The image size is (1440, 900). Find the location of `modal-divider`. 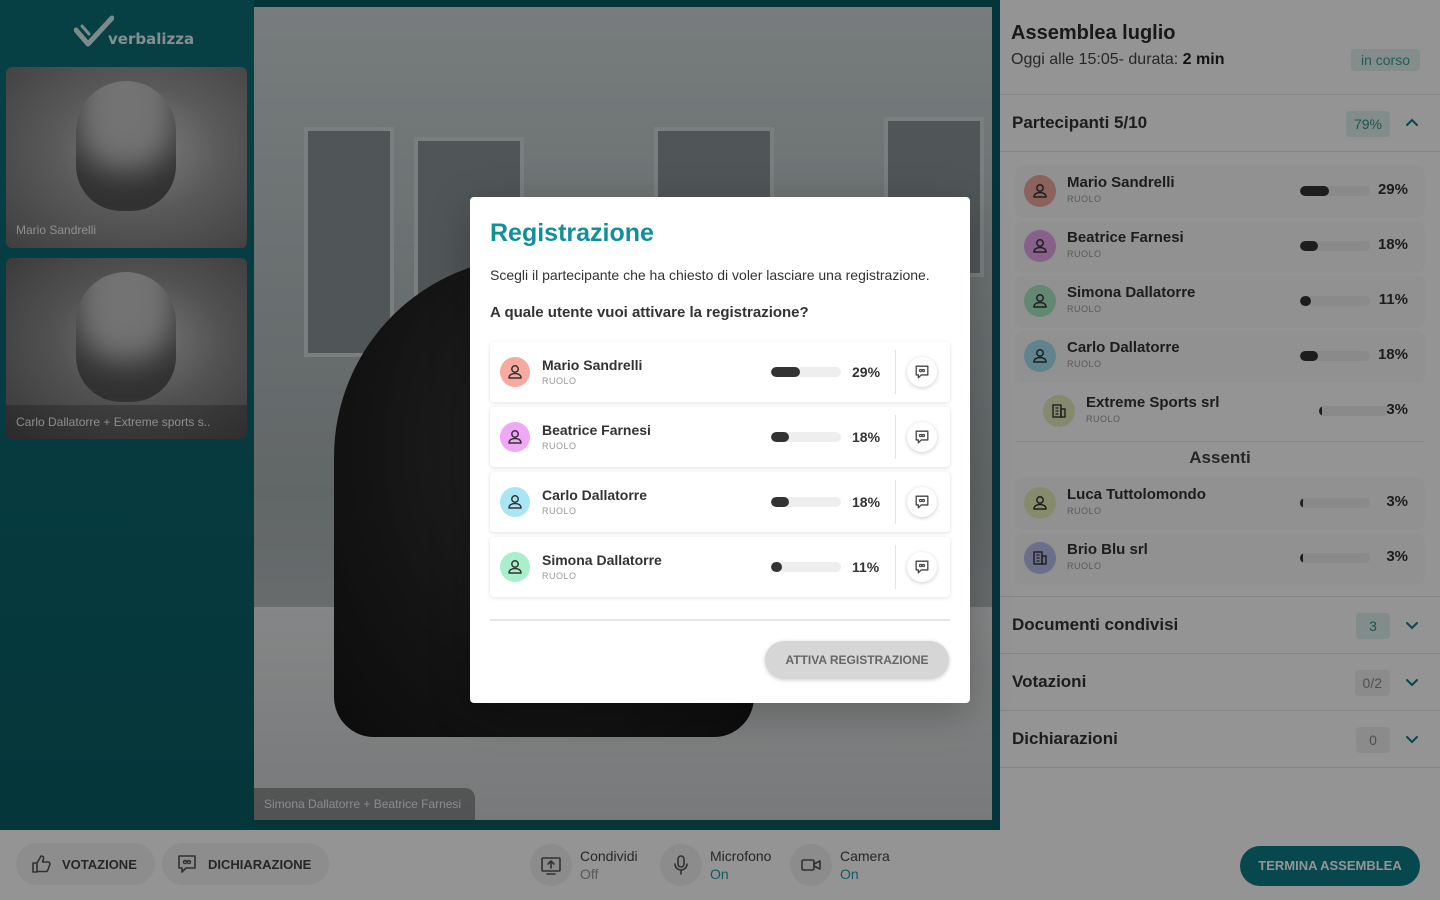

modal-divider is located at coordinates (720, 620).